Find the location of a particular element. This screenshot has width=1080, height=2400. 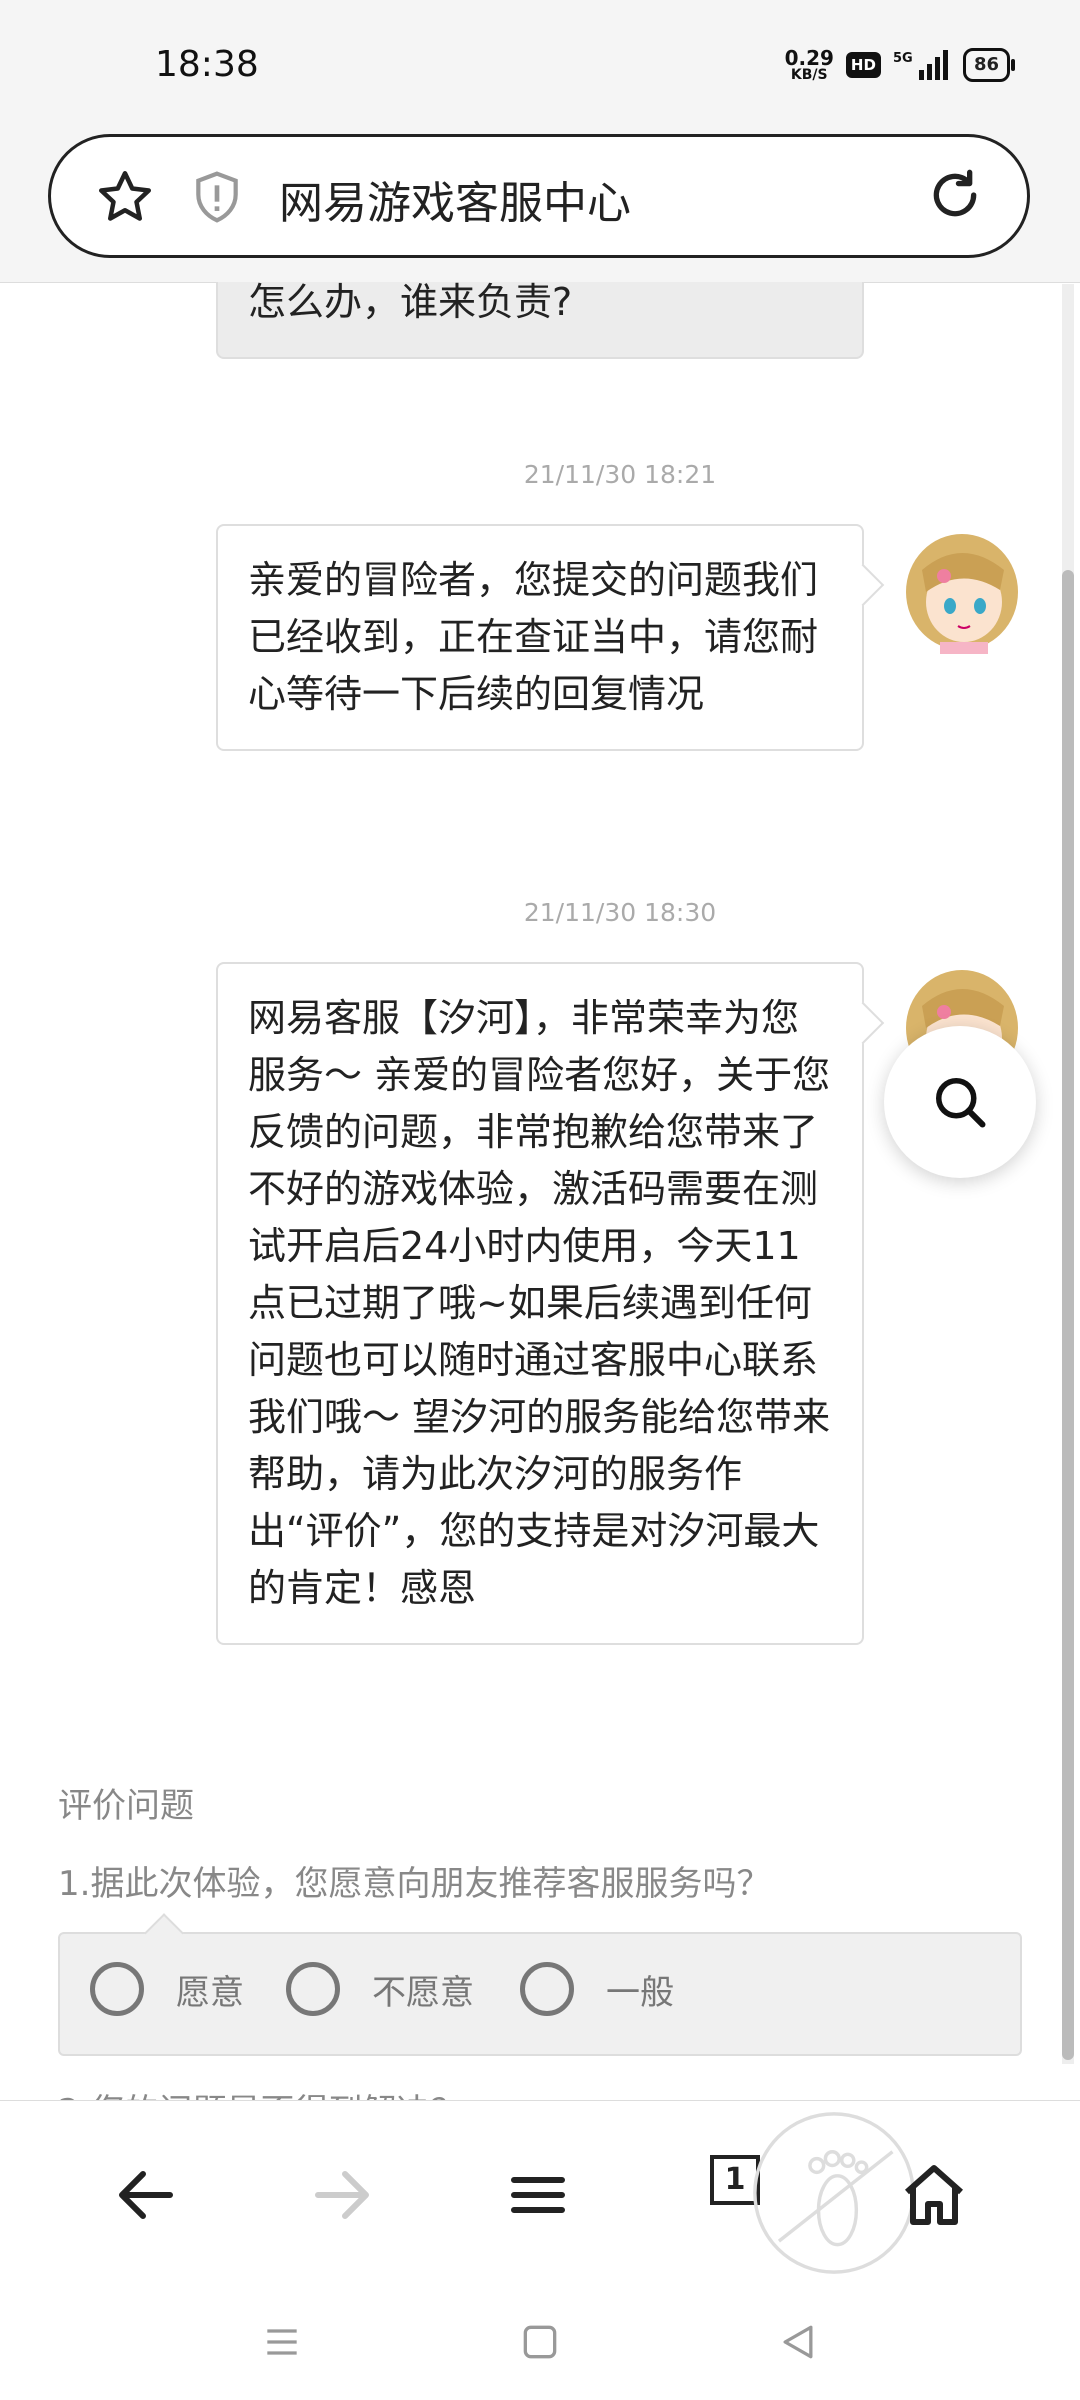

bookmark-star-icon is located at coordinates (125, 197).